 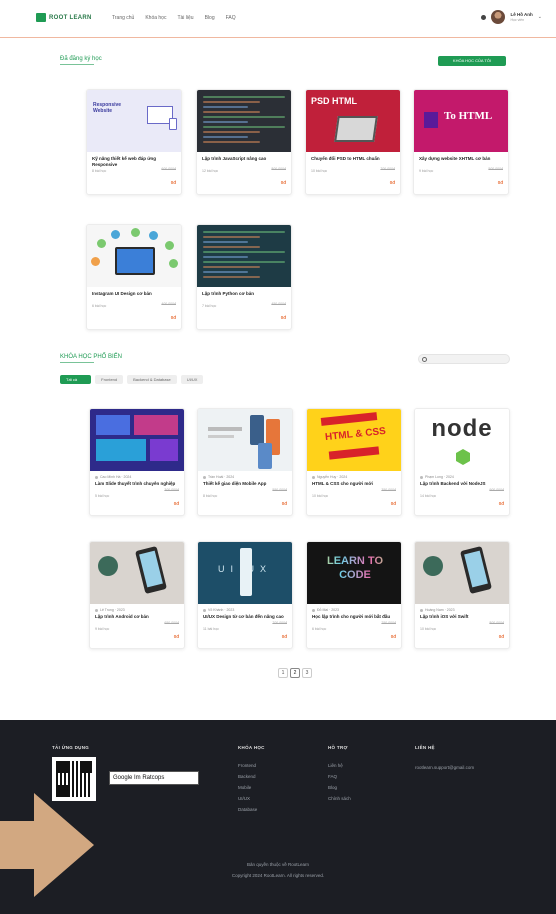 What do you see at coordinates (192, 379) in the screenshot?
I see `tab-uiux: UI/UX` at bounding box center [192, 379].